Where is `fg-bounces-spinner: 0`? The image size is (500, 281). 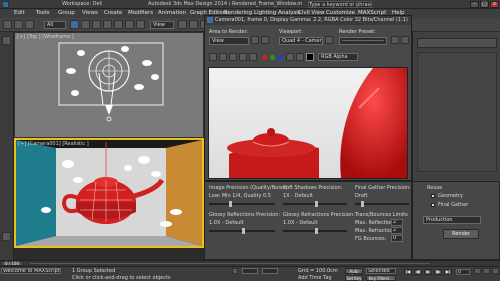
fg-bounces-spinner: 0 is located at coordinates (397, 238).